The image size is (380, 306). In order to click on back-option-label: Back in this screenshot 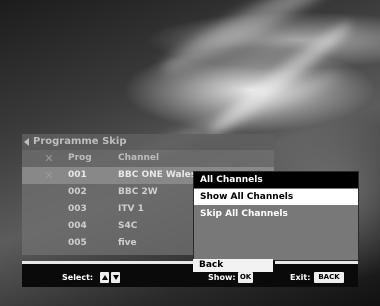, I will do `click(211, 265)`.